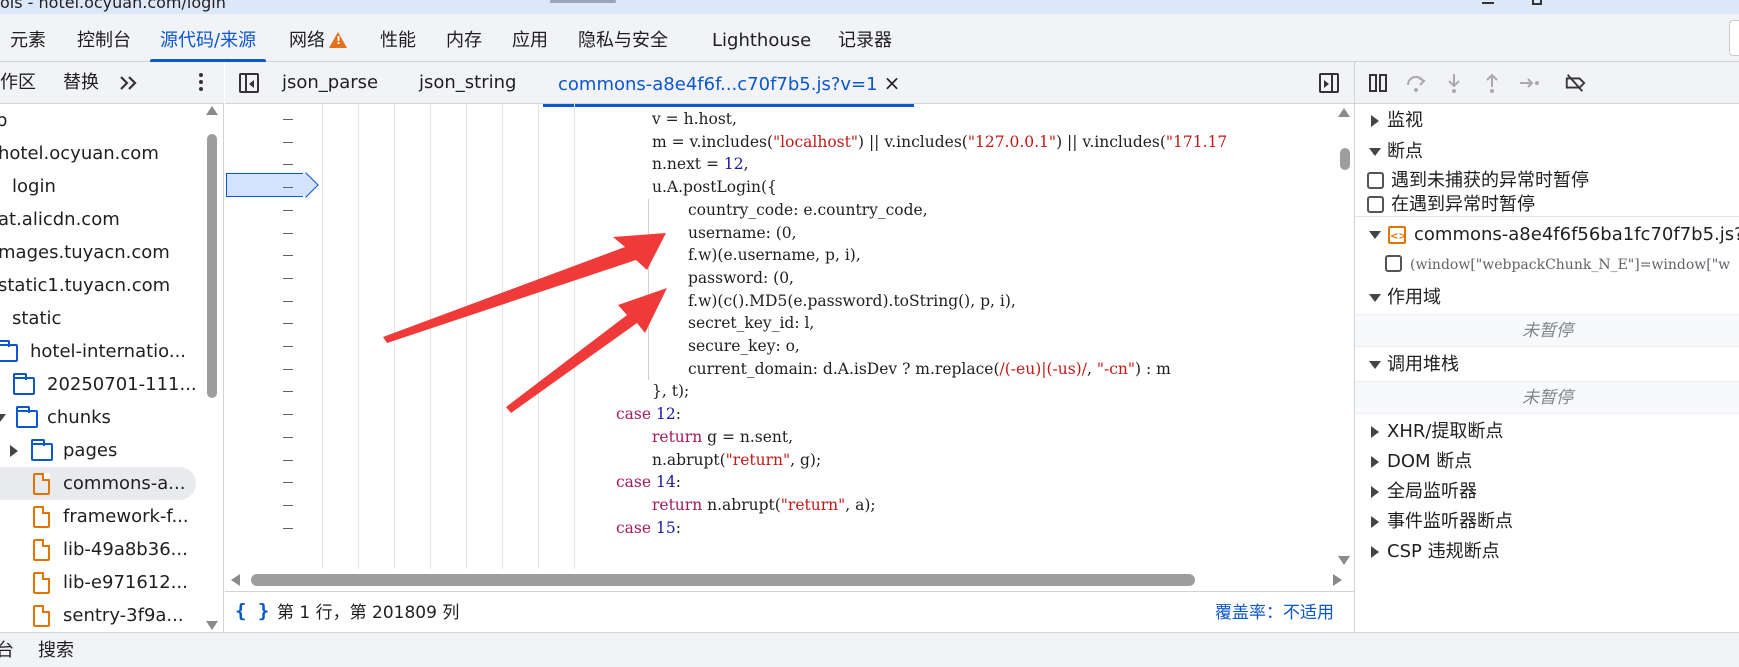 The width and height of the screenshot is (1739, 667). What do you see at coordinates (1547, 521) in the screenshot?
I see `section-event-listener-breakpoints: 事件监听器断点` at bounding box center [1547, 521].